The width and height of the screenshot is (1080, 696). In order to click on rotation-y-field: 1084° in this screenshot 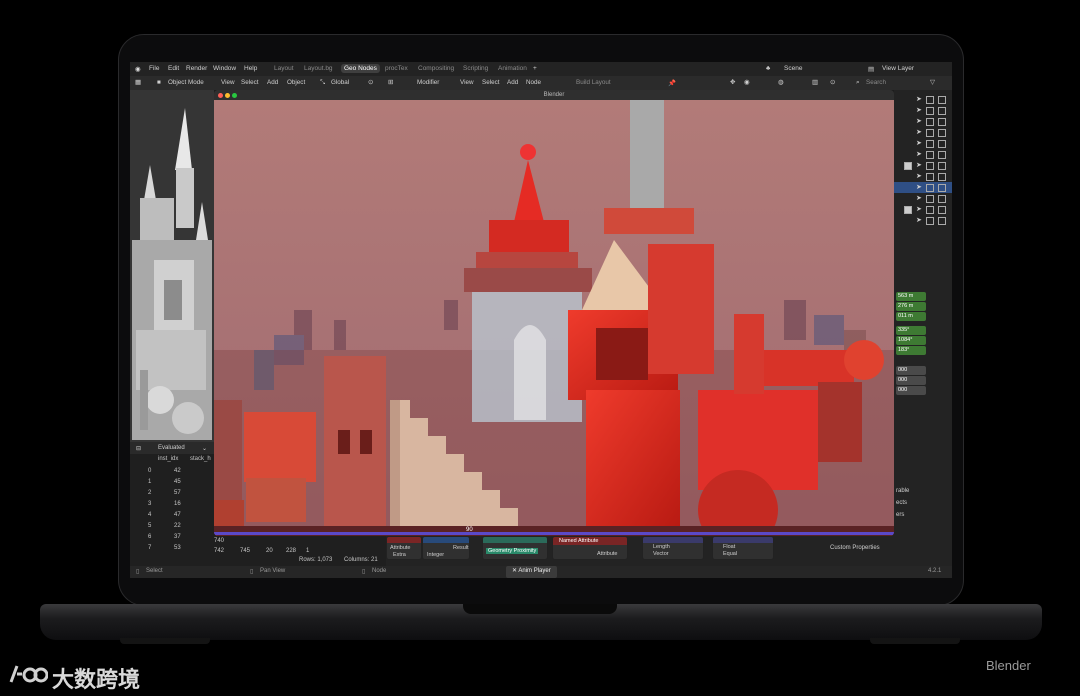, I will do `click(911, 340)`.